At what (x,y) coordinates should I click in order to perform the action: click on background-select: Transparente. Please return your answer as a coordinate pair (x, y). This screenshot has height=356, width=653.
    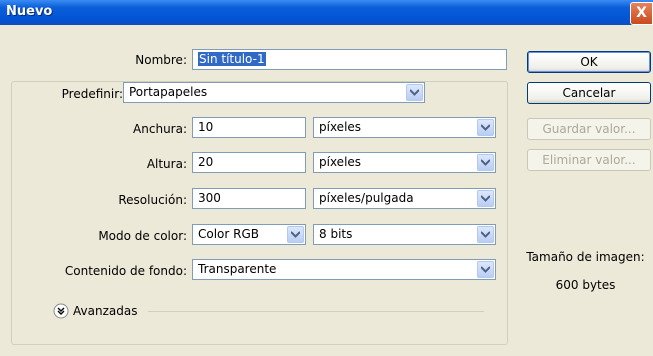
    Looking at the image, I should click on (344, 269).